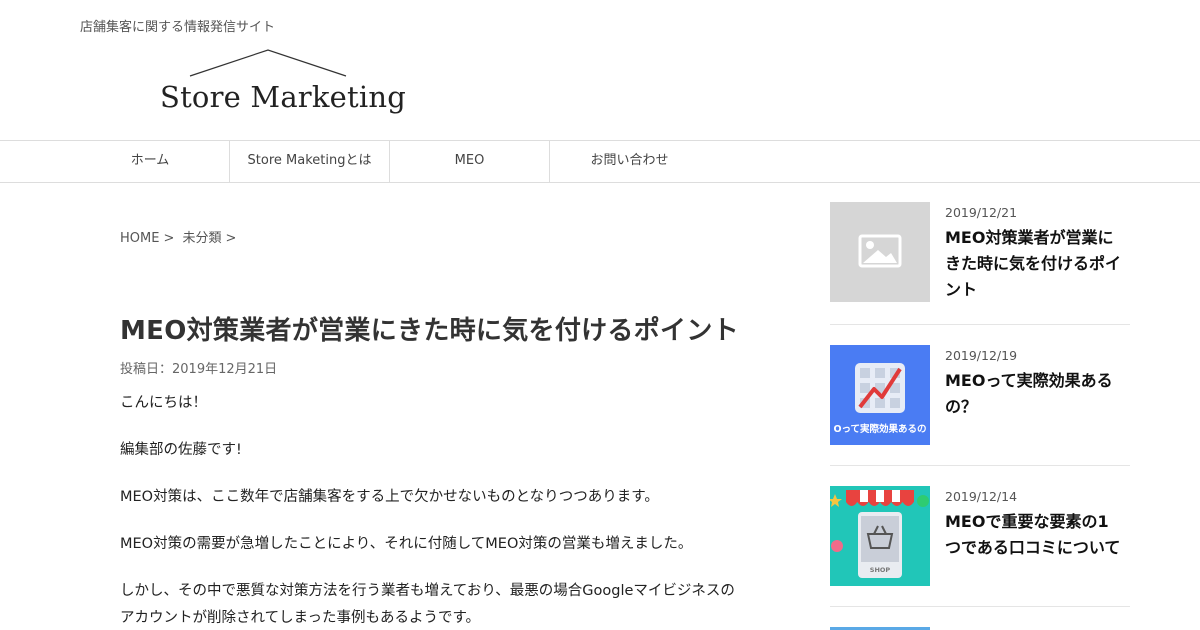 Image resolution: width=1200 pixels, height=630 pixels. What do you see at coordinates (981, 496) in the screenshot?
I see `post-date: 2019/12/14` at bounding box center [981, 496].